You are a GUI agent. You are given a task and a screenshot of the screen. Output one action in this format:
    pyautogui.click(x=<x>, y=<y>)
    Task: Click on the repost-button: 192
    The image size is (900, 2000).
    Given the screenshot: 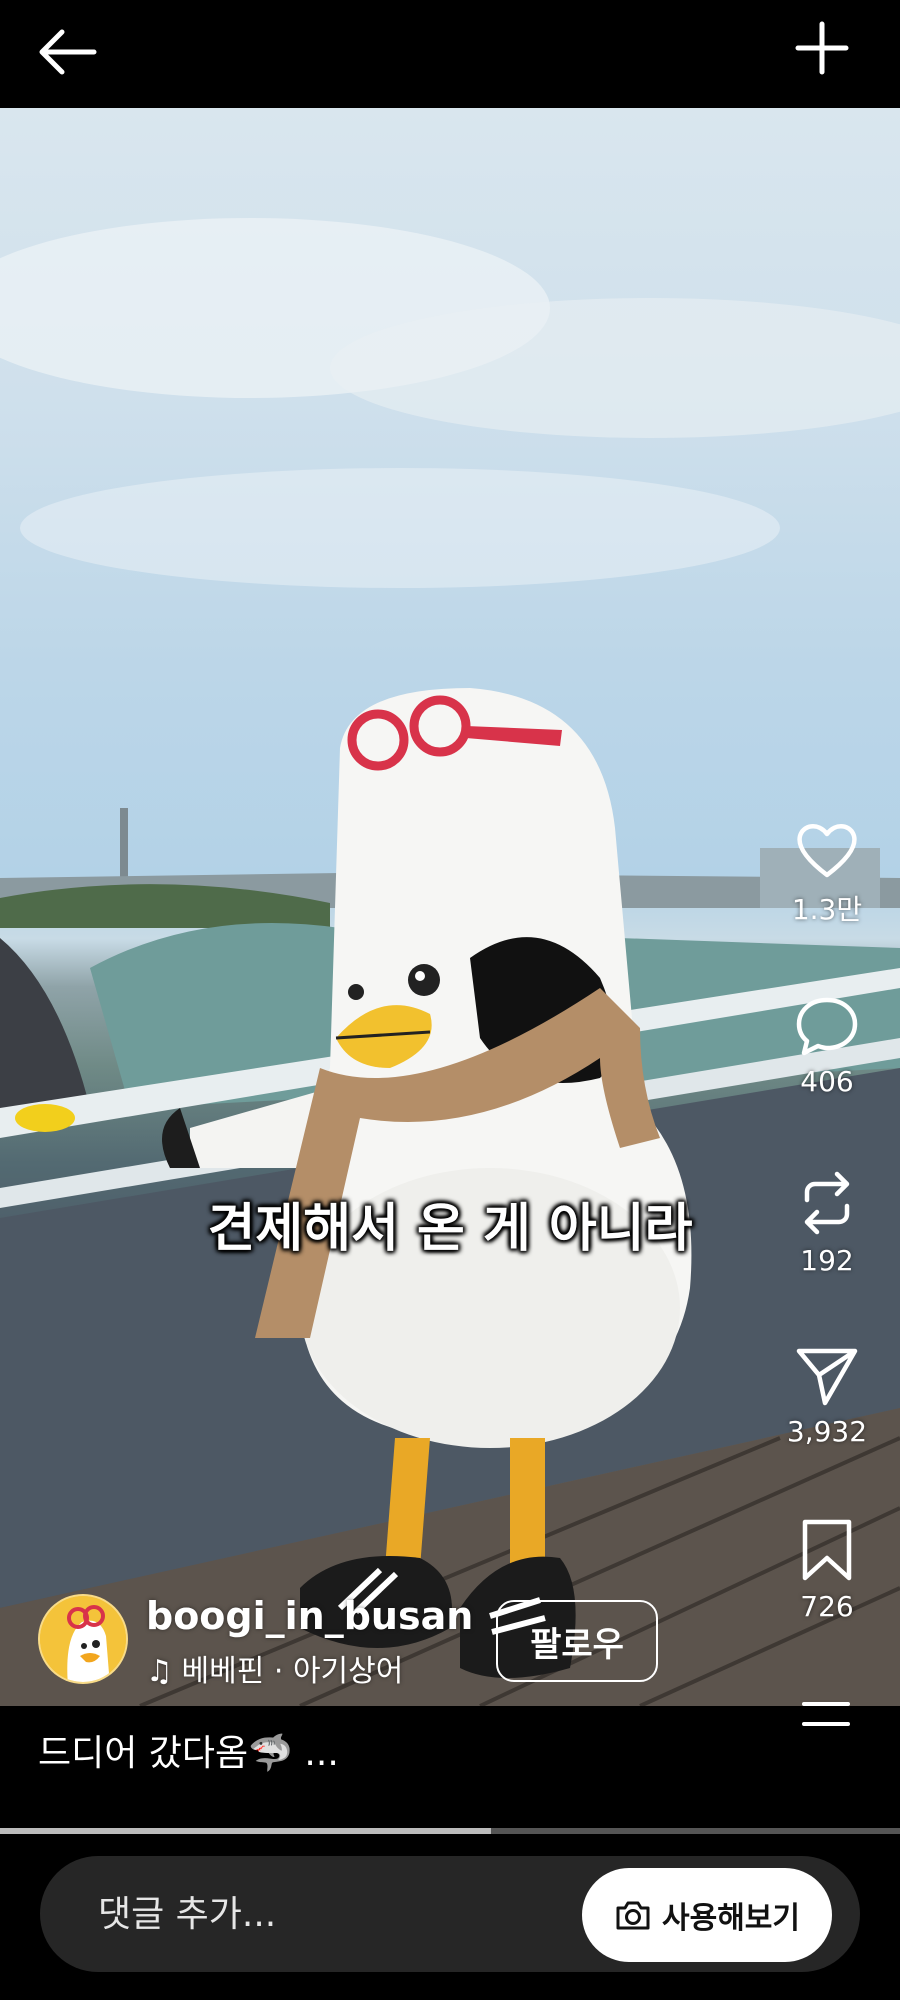 What is the action you would take?
    pyautogui.click(x=827, y=1223)
    